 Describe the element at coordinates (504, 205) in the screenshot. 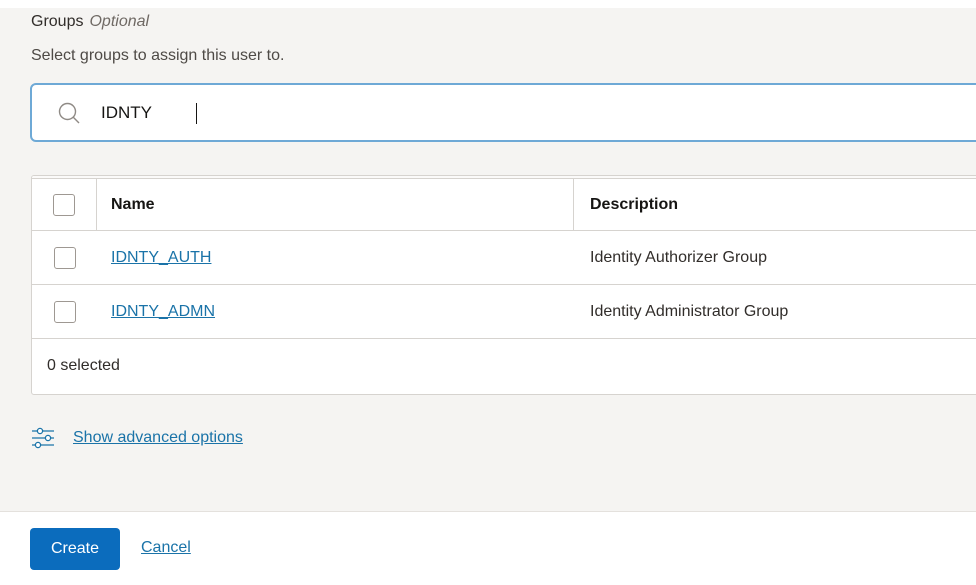

I see `table-header-row: Name Description` at that location.